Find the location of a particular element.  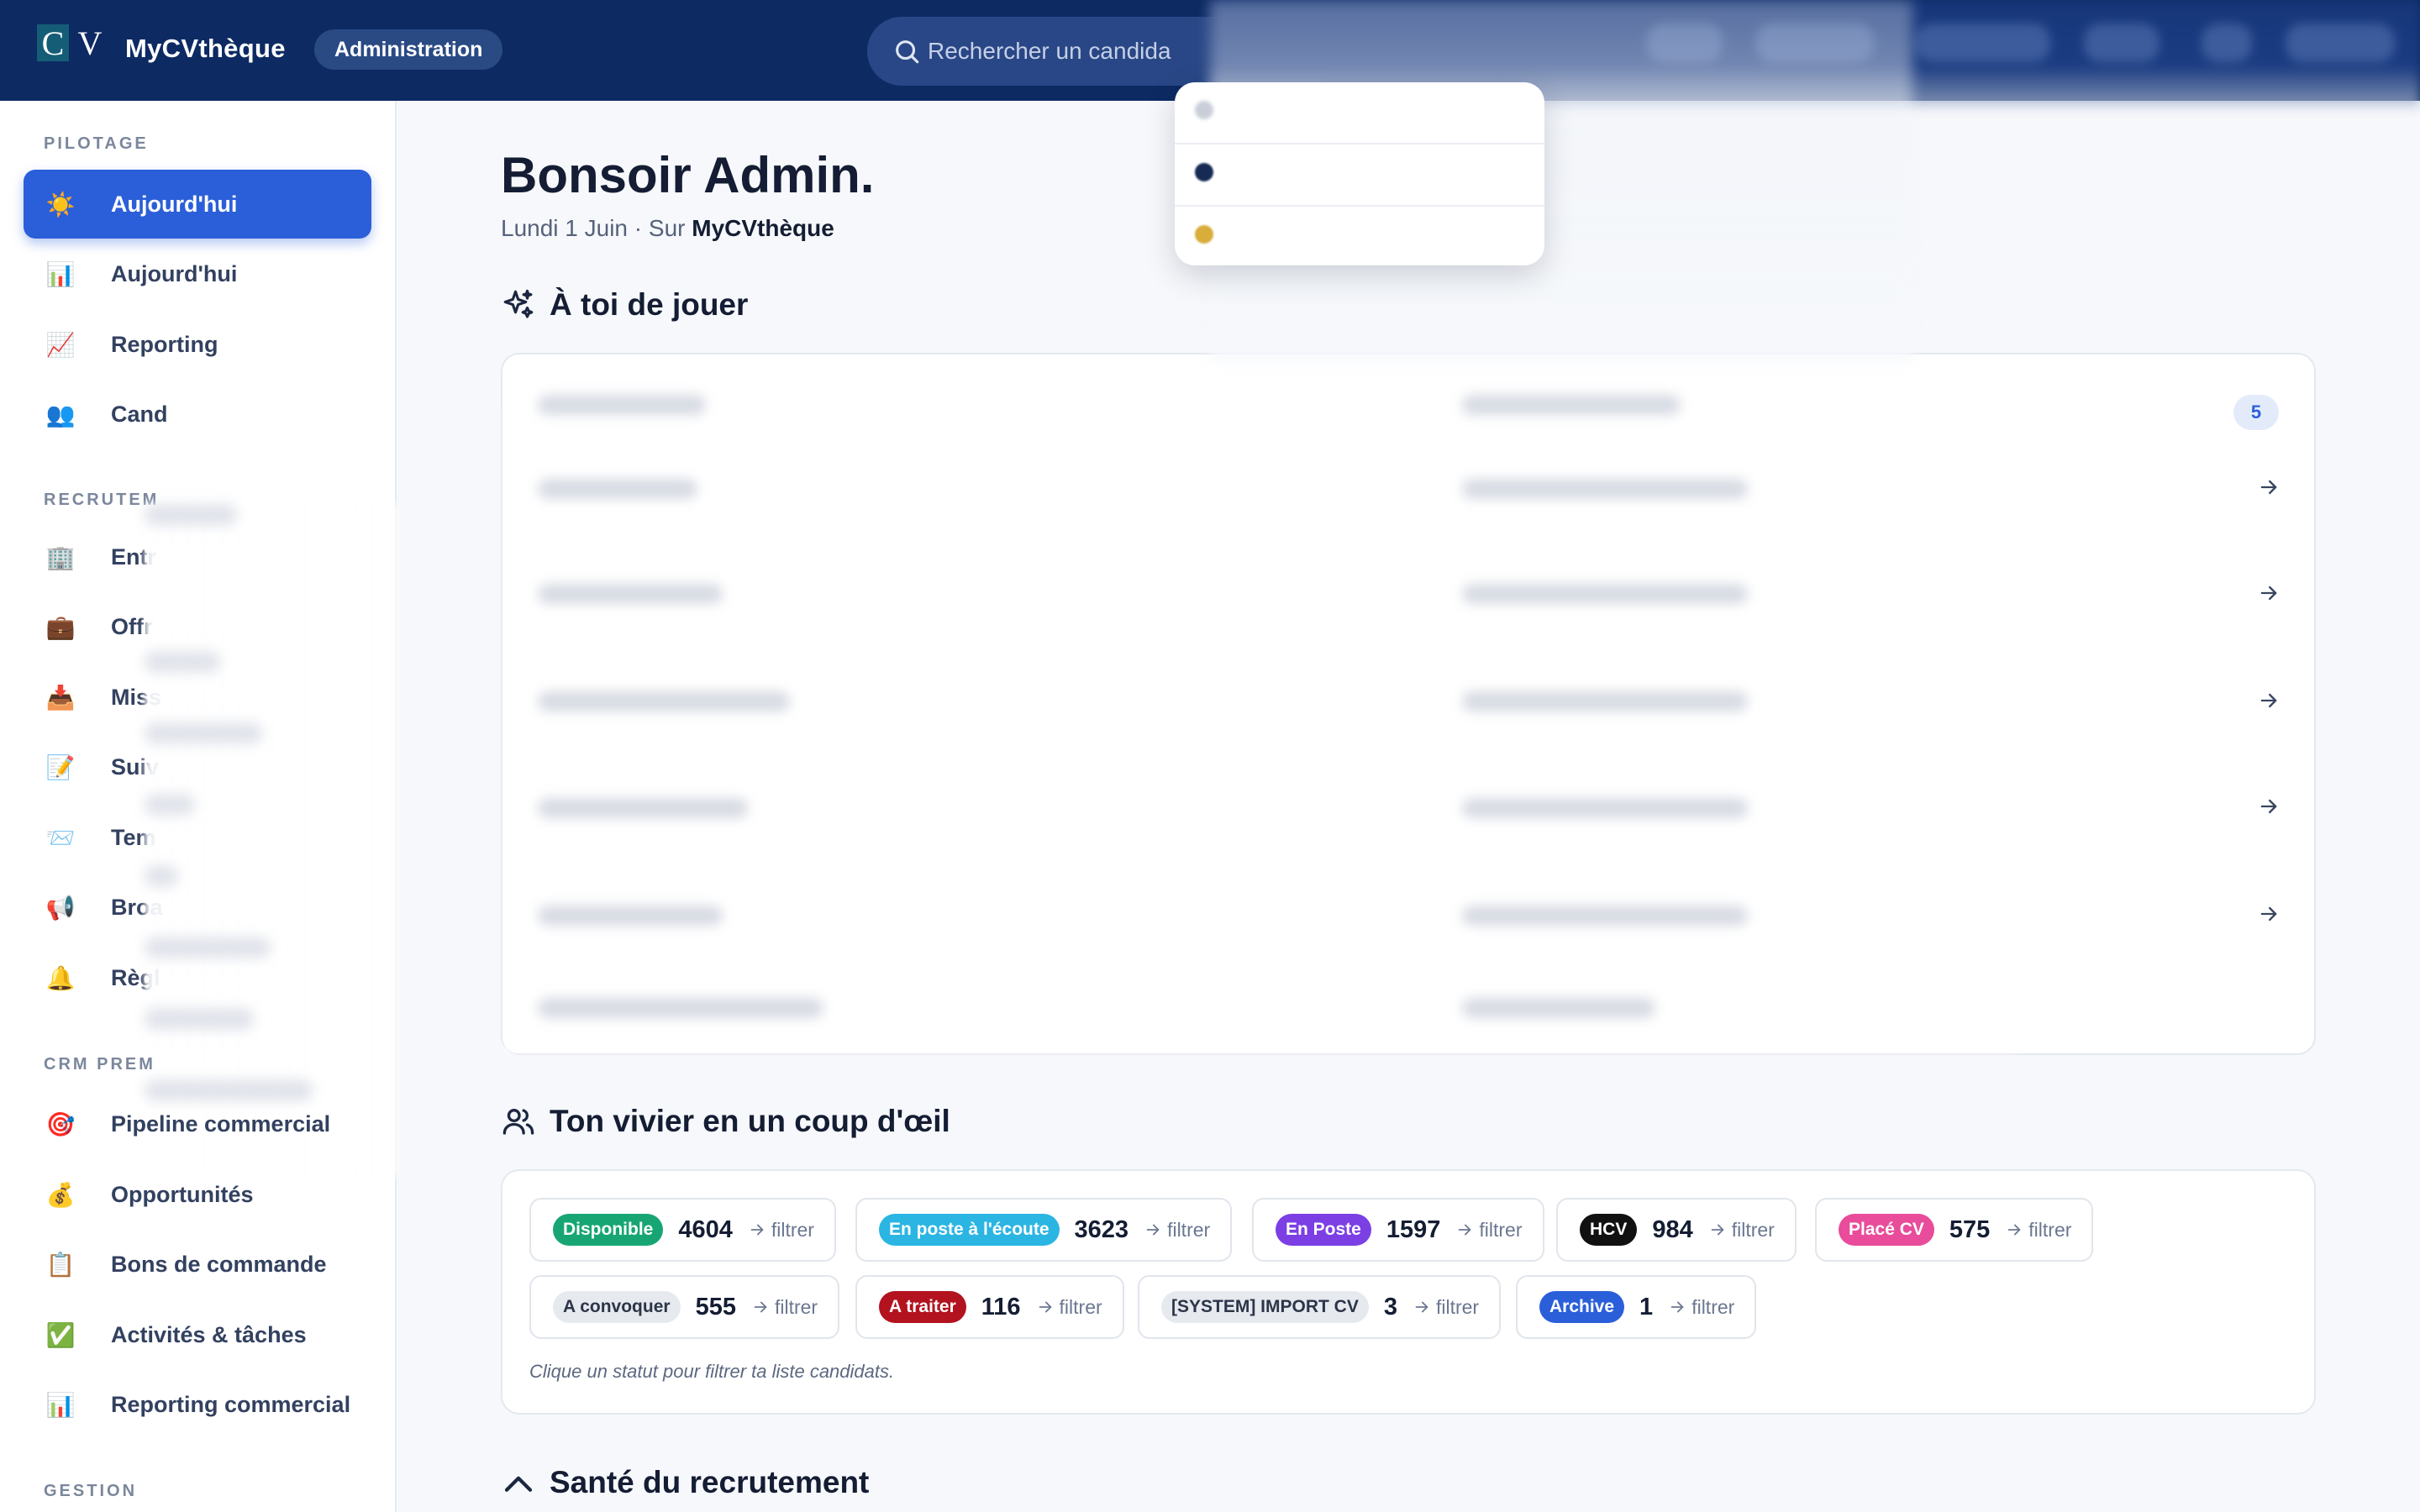

sidebar-item-label: Reporting commercial is located at coordinates (231, 1404).